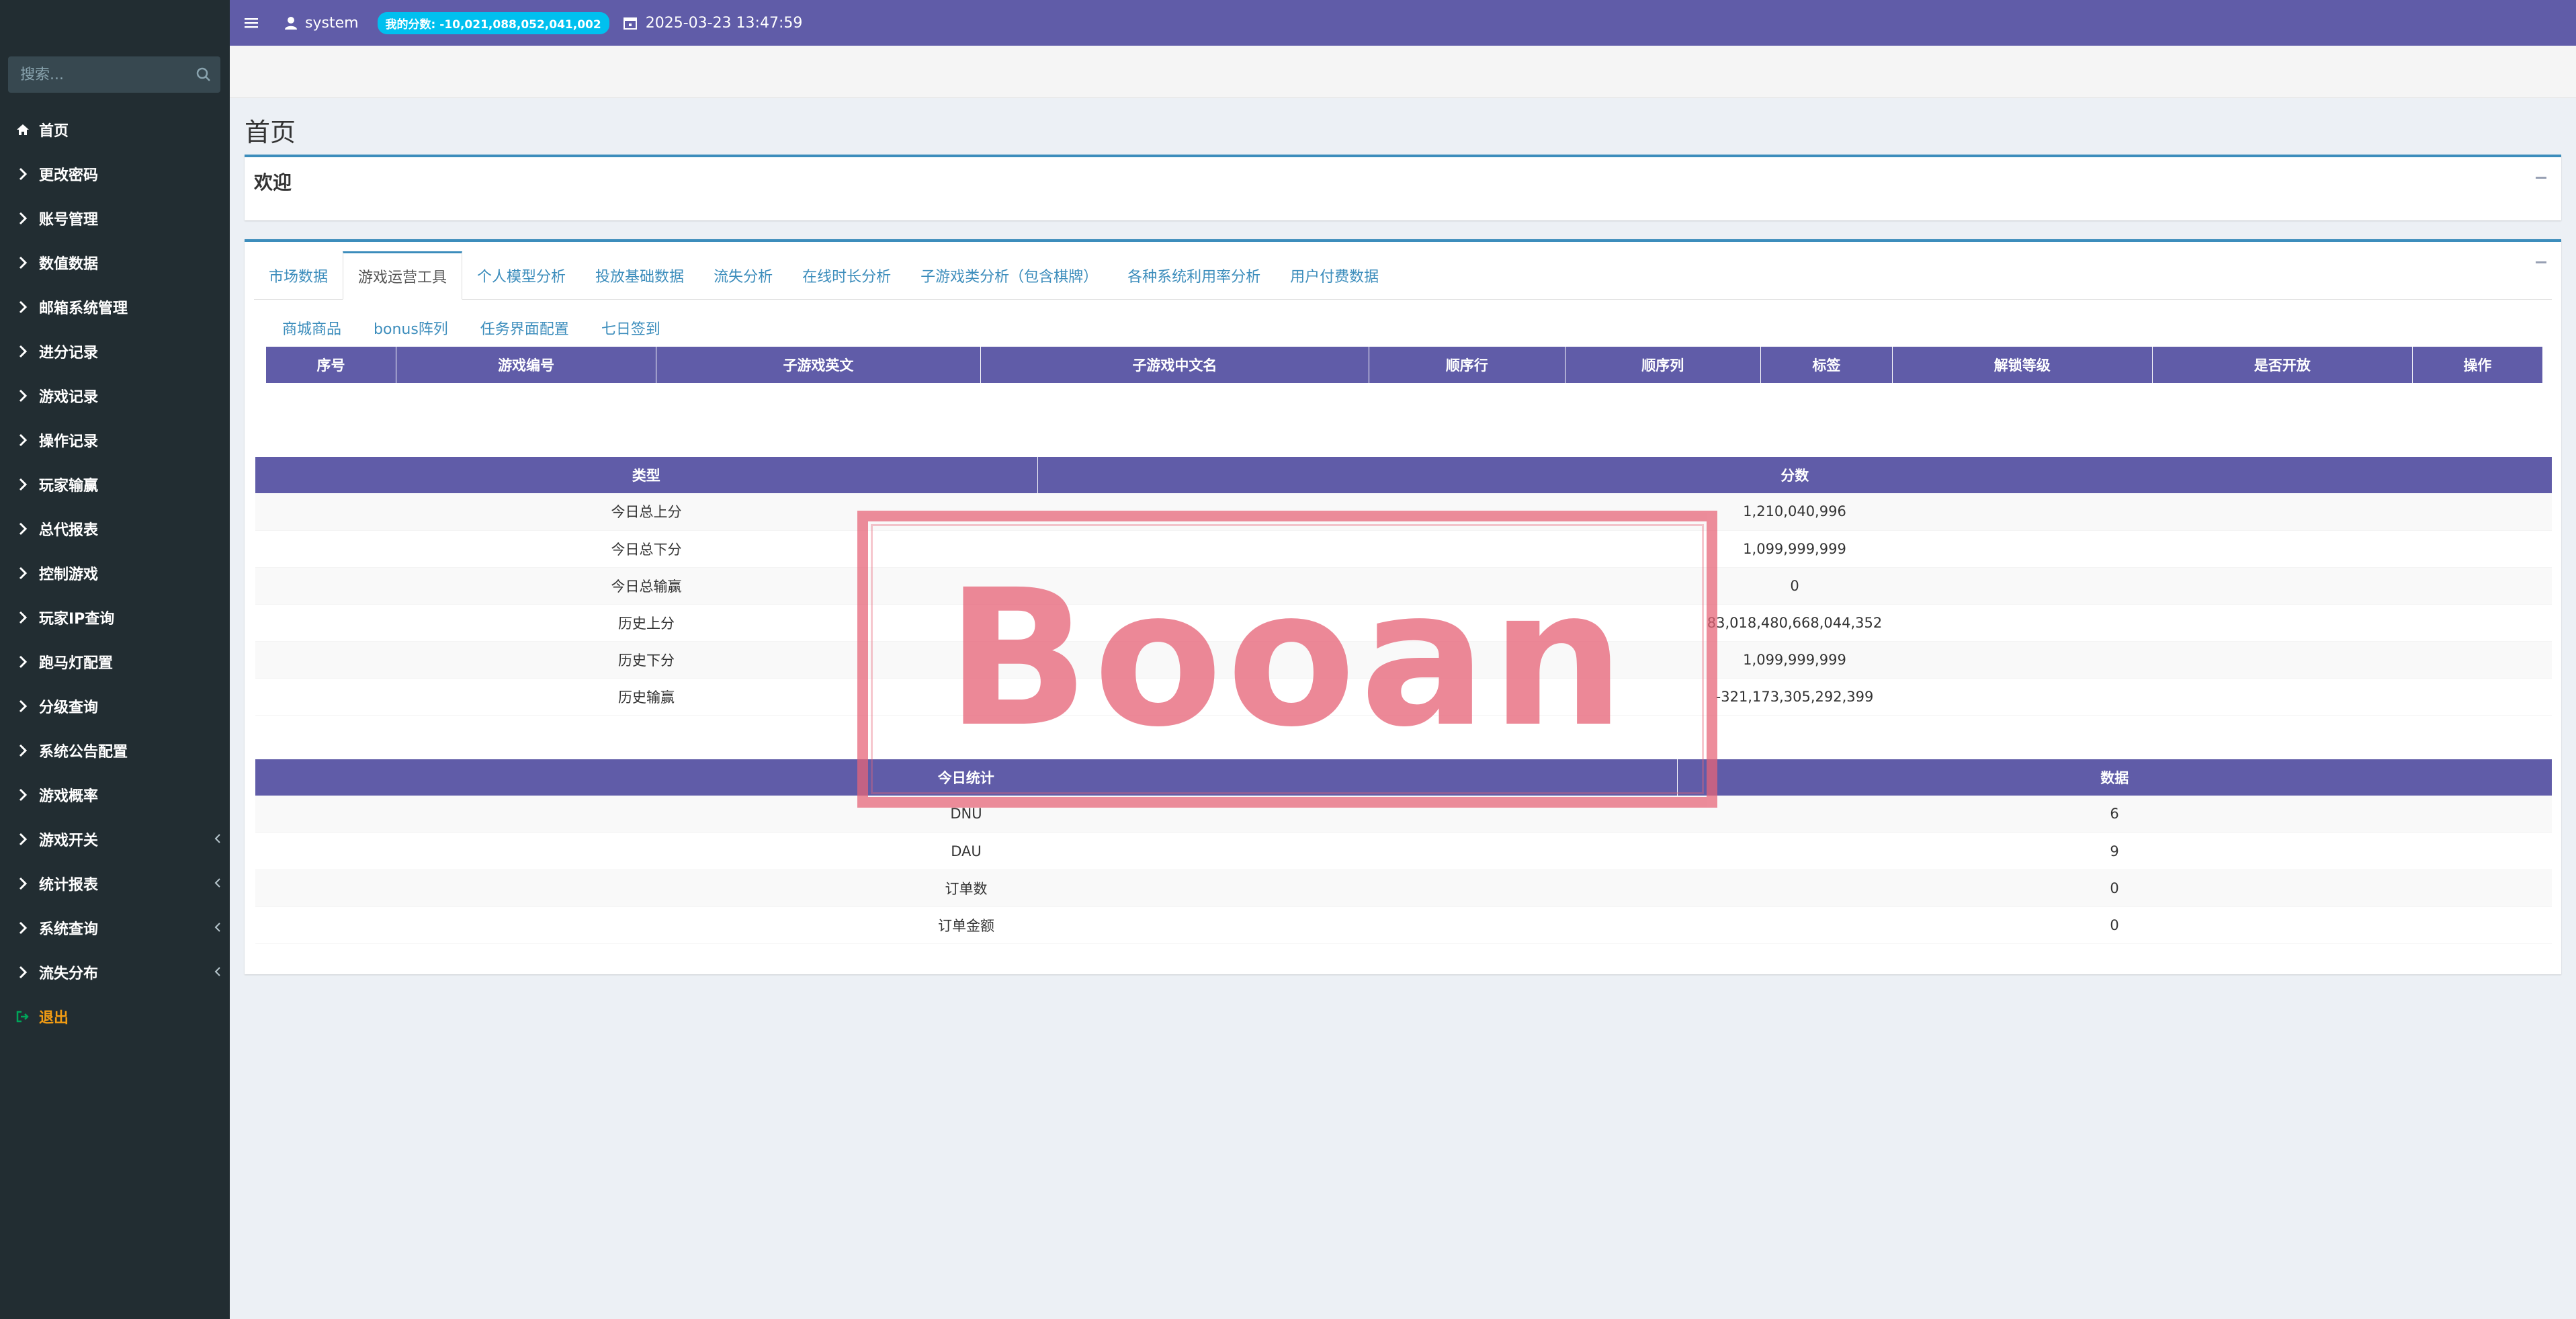  Describe the element at coordinates (640, 275) in the screenshot. I see `tab-3: 投放基础数据` at that location.